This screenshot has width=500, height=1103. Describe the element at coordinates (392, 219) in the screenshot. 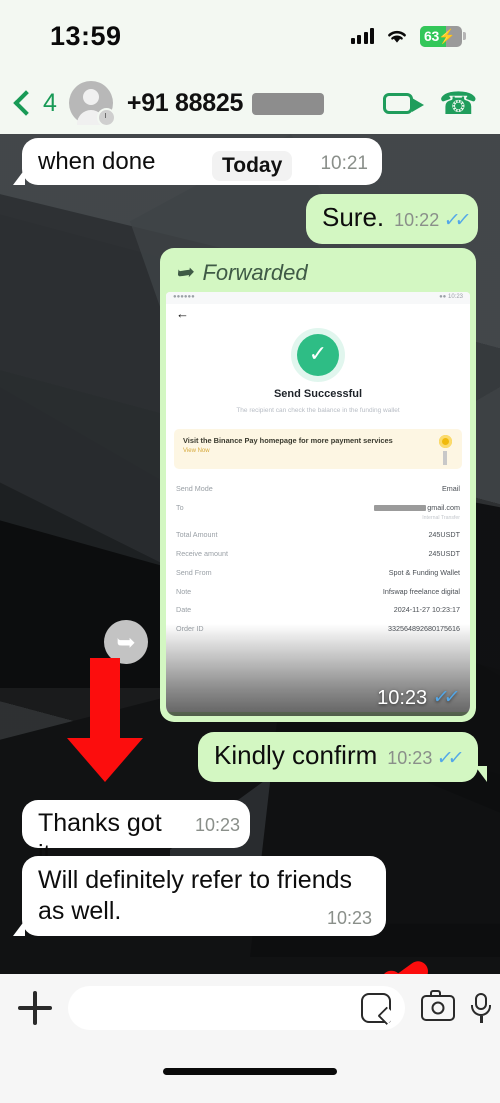

I see `message-bubble-outgoing: Sure. 10:22 ✓✓` at that location.